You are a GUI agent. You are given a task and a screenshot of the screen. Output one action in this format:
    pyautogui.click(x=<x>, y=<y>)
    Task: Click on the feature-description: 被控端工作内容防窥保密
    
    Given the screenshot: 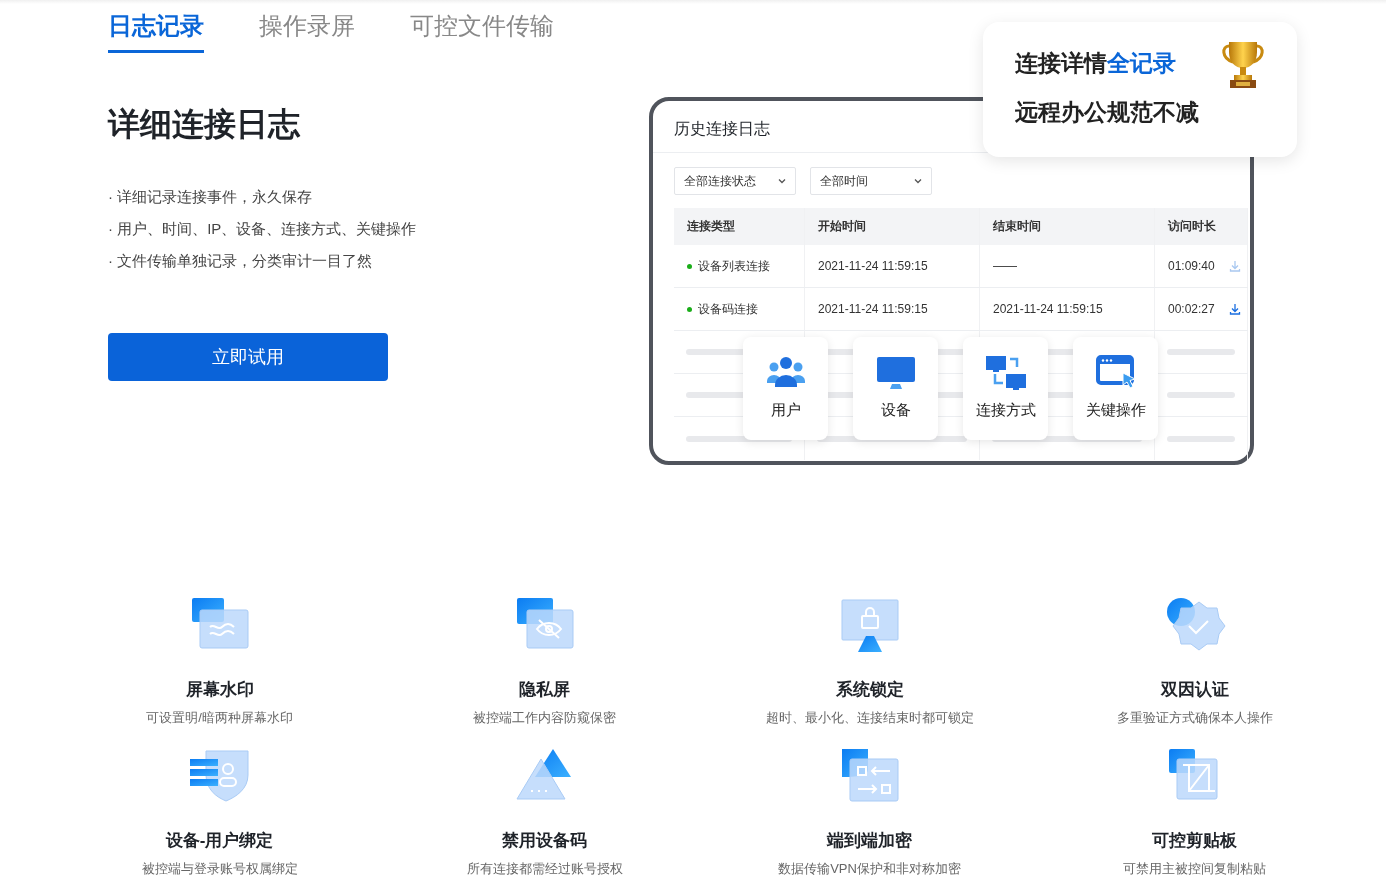 What is the action you would take?
    pyautogui.click(x=544, y=718)
    